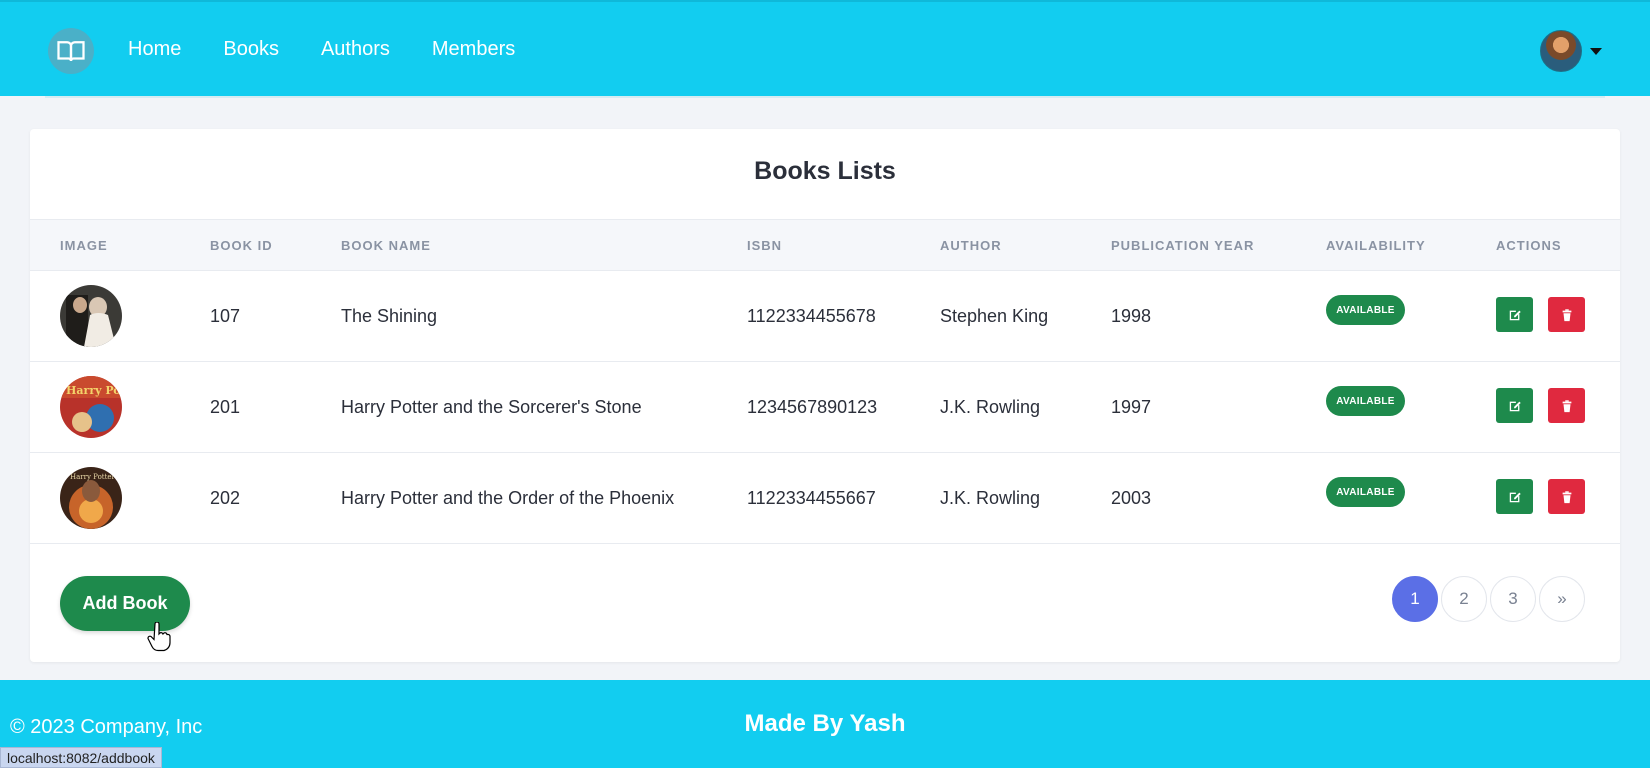 This screenshot has width=1650, height=768. Describe the element at coordinates (1464, 599) in the screenshot. I see `page-2-button: 2` at that location.